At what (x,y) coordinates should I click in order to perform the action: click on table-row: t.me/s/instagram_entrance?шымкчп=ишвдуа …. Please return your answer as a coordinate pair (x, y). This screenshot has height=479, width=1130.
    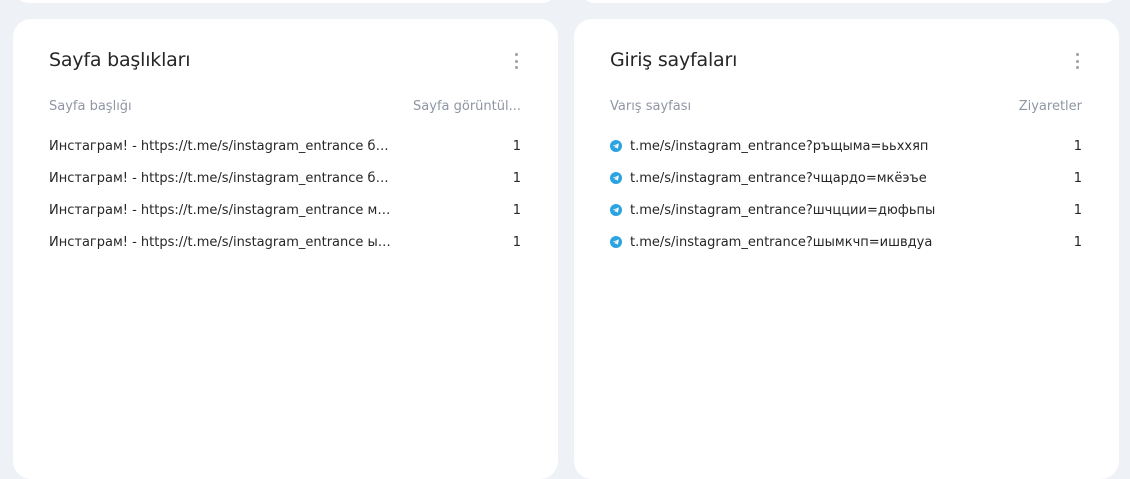
    Looking at the image, I should click on (846, 242).